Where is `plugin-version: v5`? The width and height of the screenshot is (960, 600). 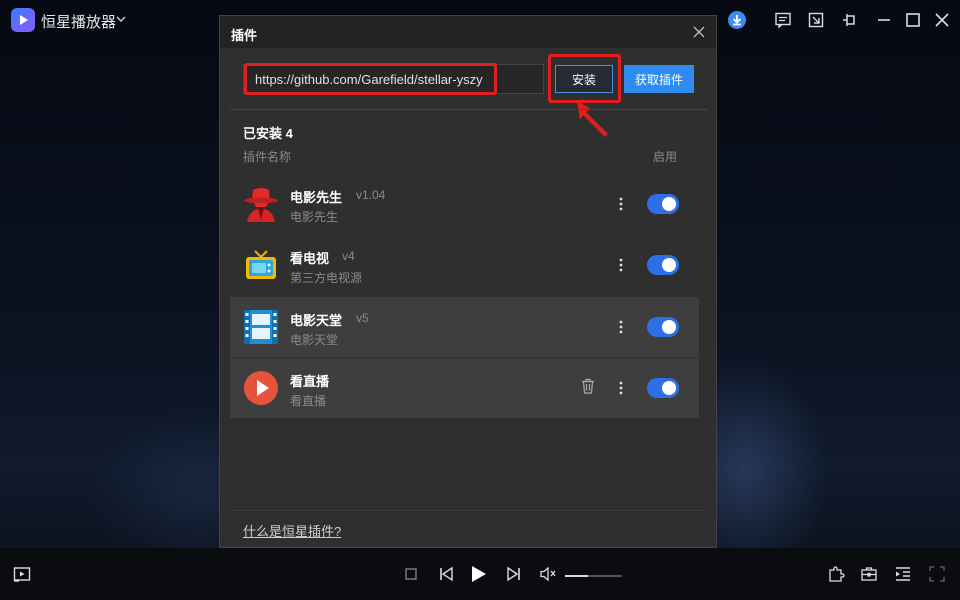
plugin-version: v5 is located at coordinates (362, 318).